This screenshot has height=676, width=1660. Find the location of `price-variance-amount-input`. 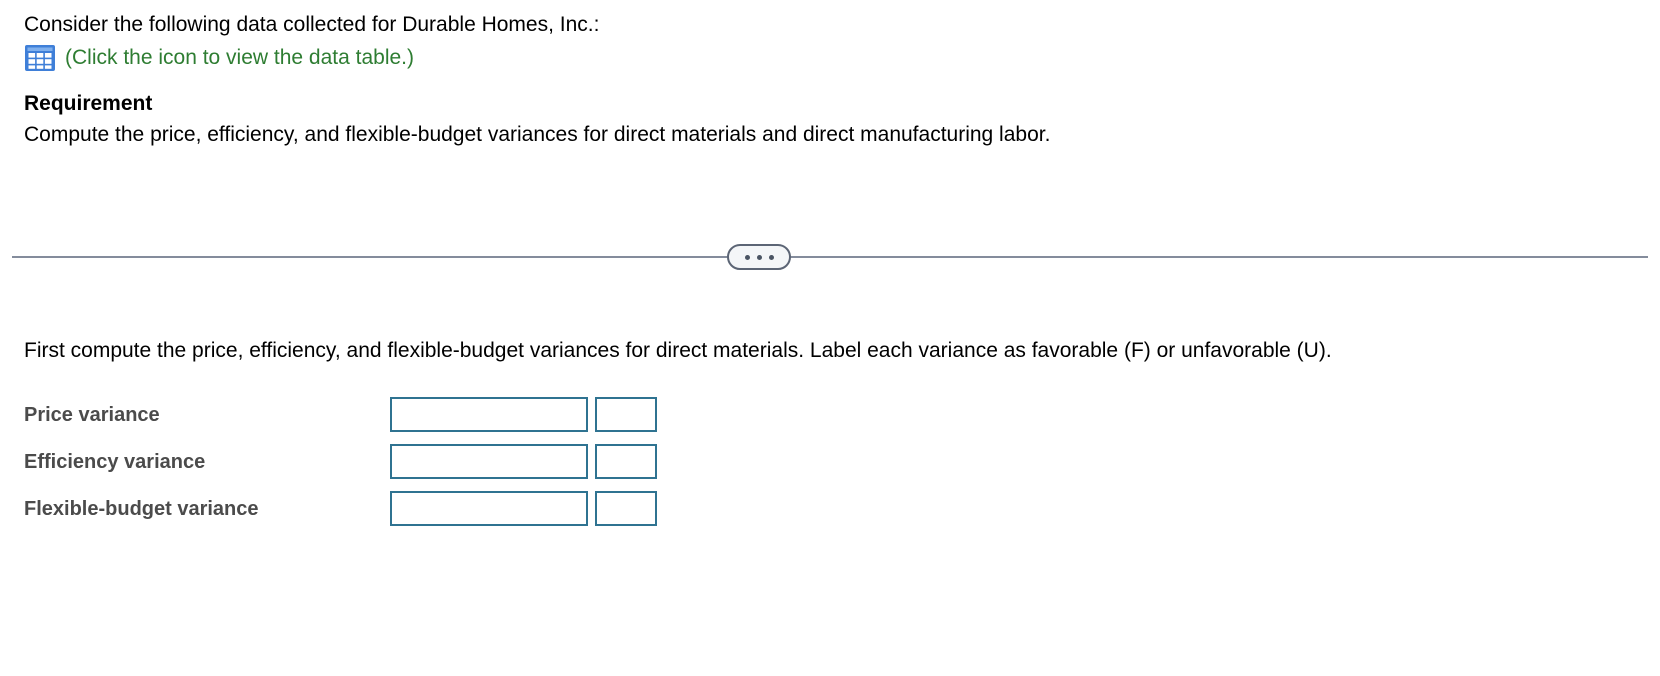

price-variance-amount-input is located at coordinates (489, 414).